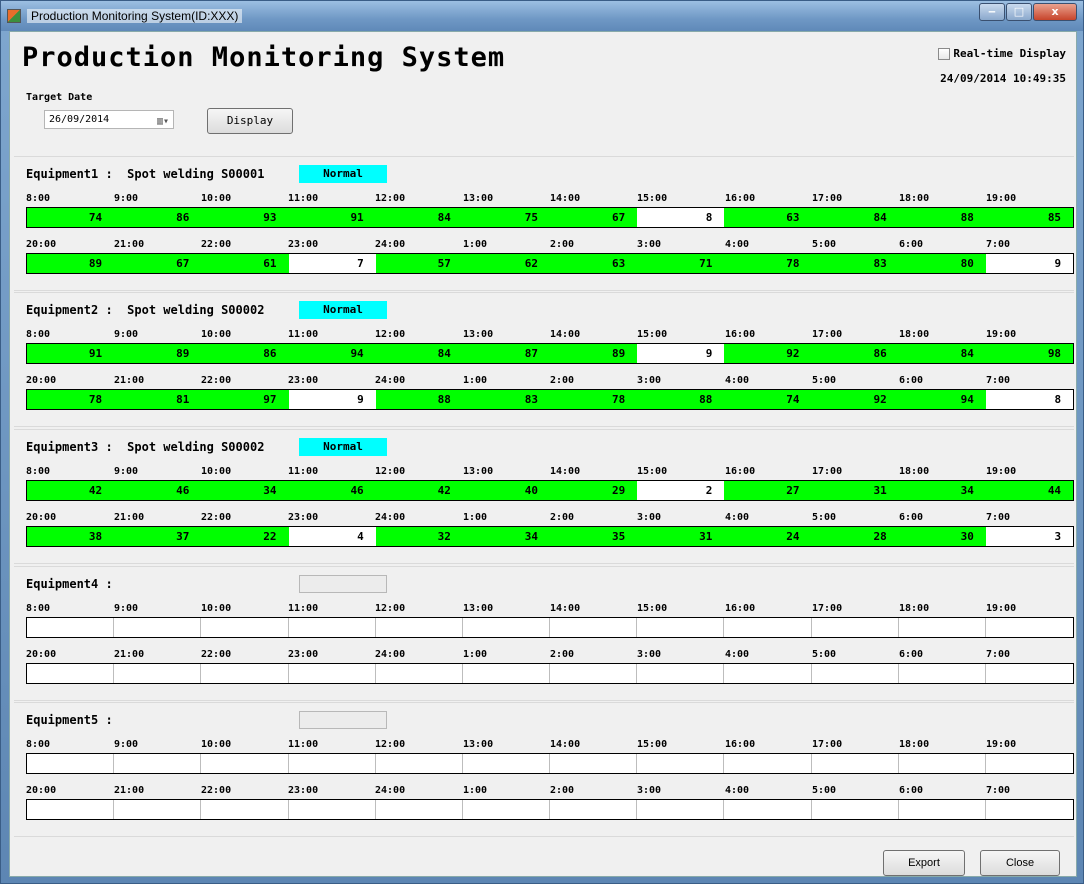  Describe the element at coordinates (303, 471) in the screenshot. I see `hour-label: 11:00` at that location.